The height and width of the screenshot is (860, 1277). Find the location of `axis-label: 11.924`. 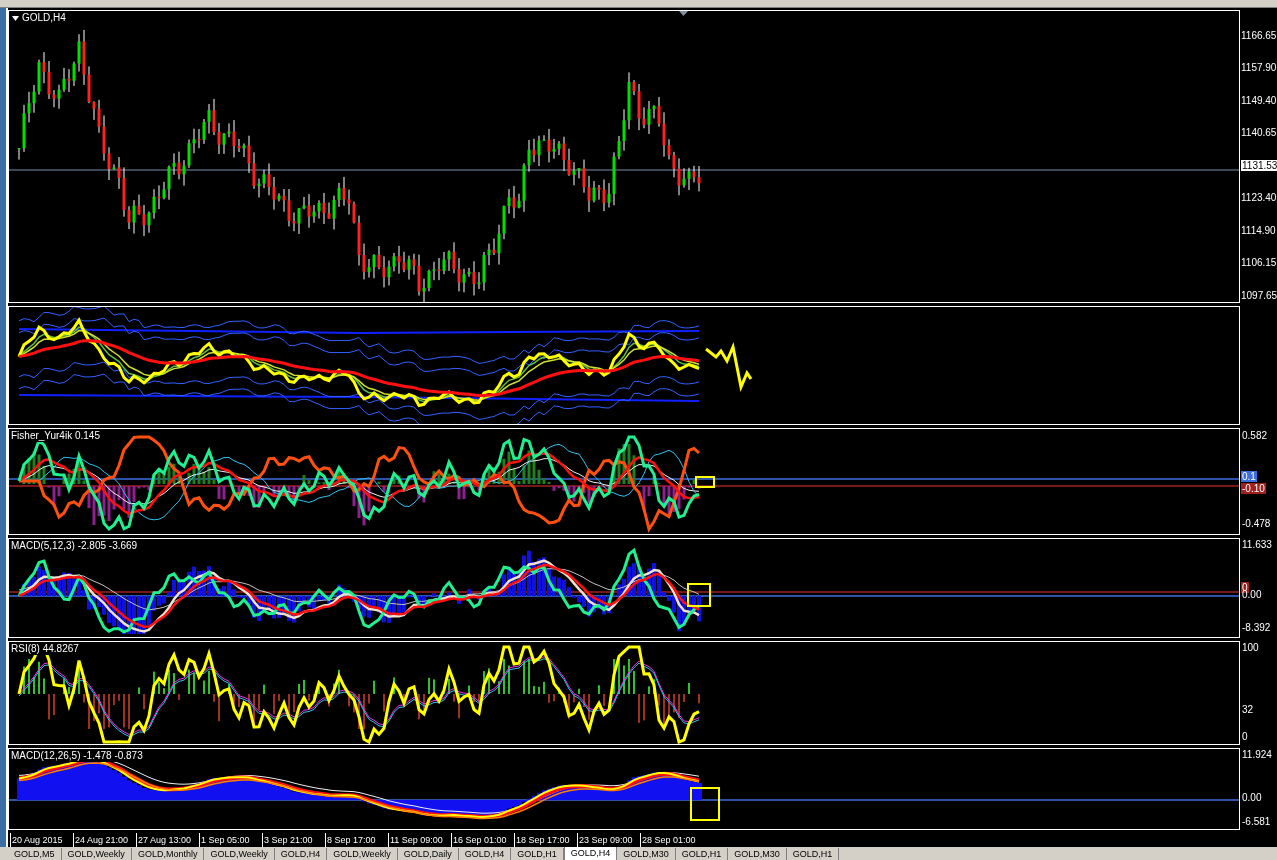

axis-label: 11.924 is located at coordinates (1257, 755).